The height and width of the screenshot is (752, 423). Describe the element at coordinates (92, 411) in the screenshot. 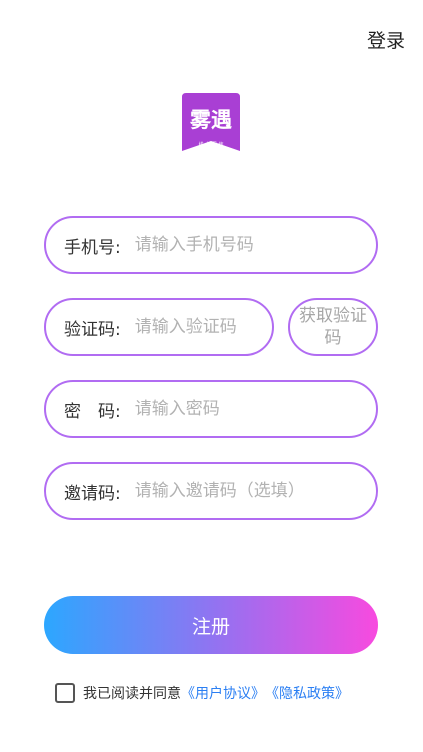

I see `password-label: 密 码:` at that location.